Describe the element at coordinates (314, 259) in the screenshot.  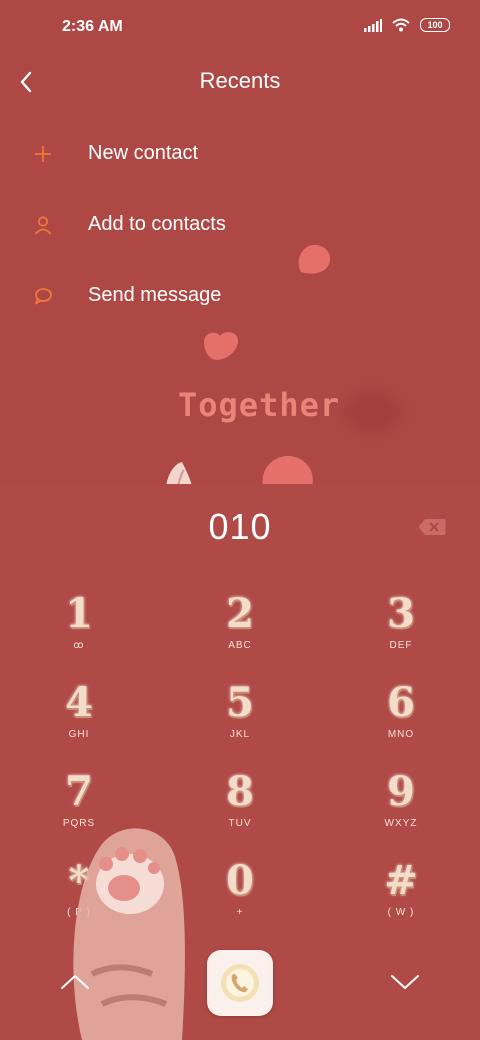
I see `paw-print-decoration` at that location.